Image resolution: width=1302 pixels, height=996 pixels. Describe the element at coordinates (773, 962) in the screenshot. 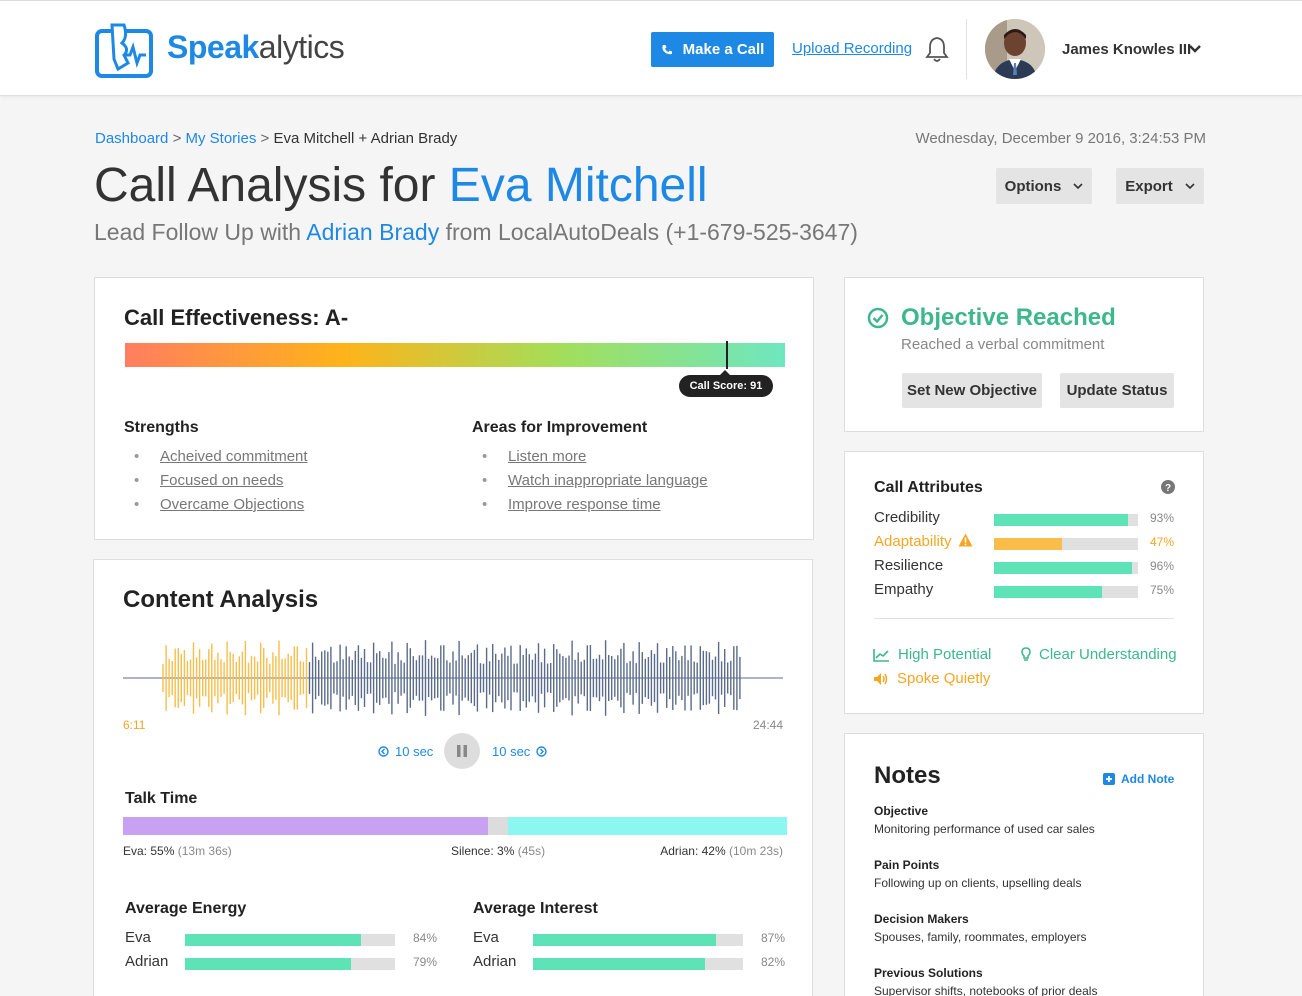

I see `interest-percent: 82%` at that location.